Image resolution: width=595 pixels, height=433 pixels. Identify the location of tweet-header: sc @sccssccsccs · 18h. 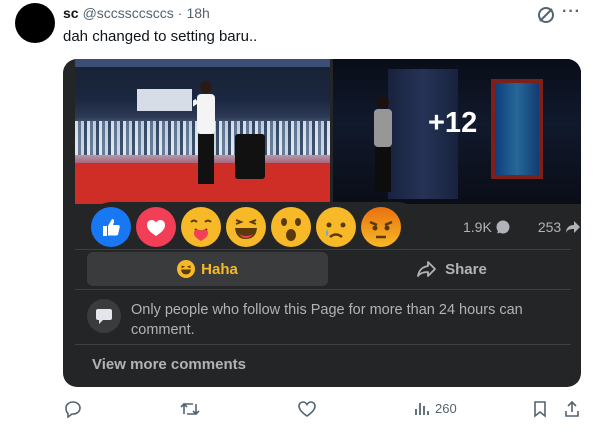
(136, 13).